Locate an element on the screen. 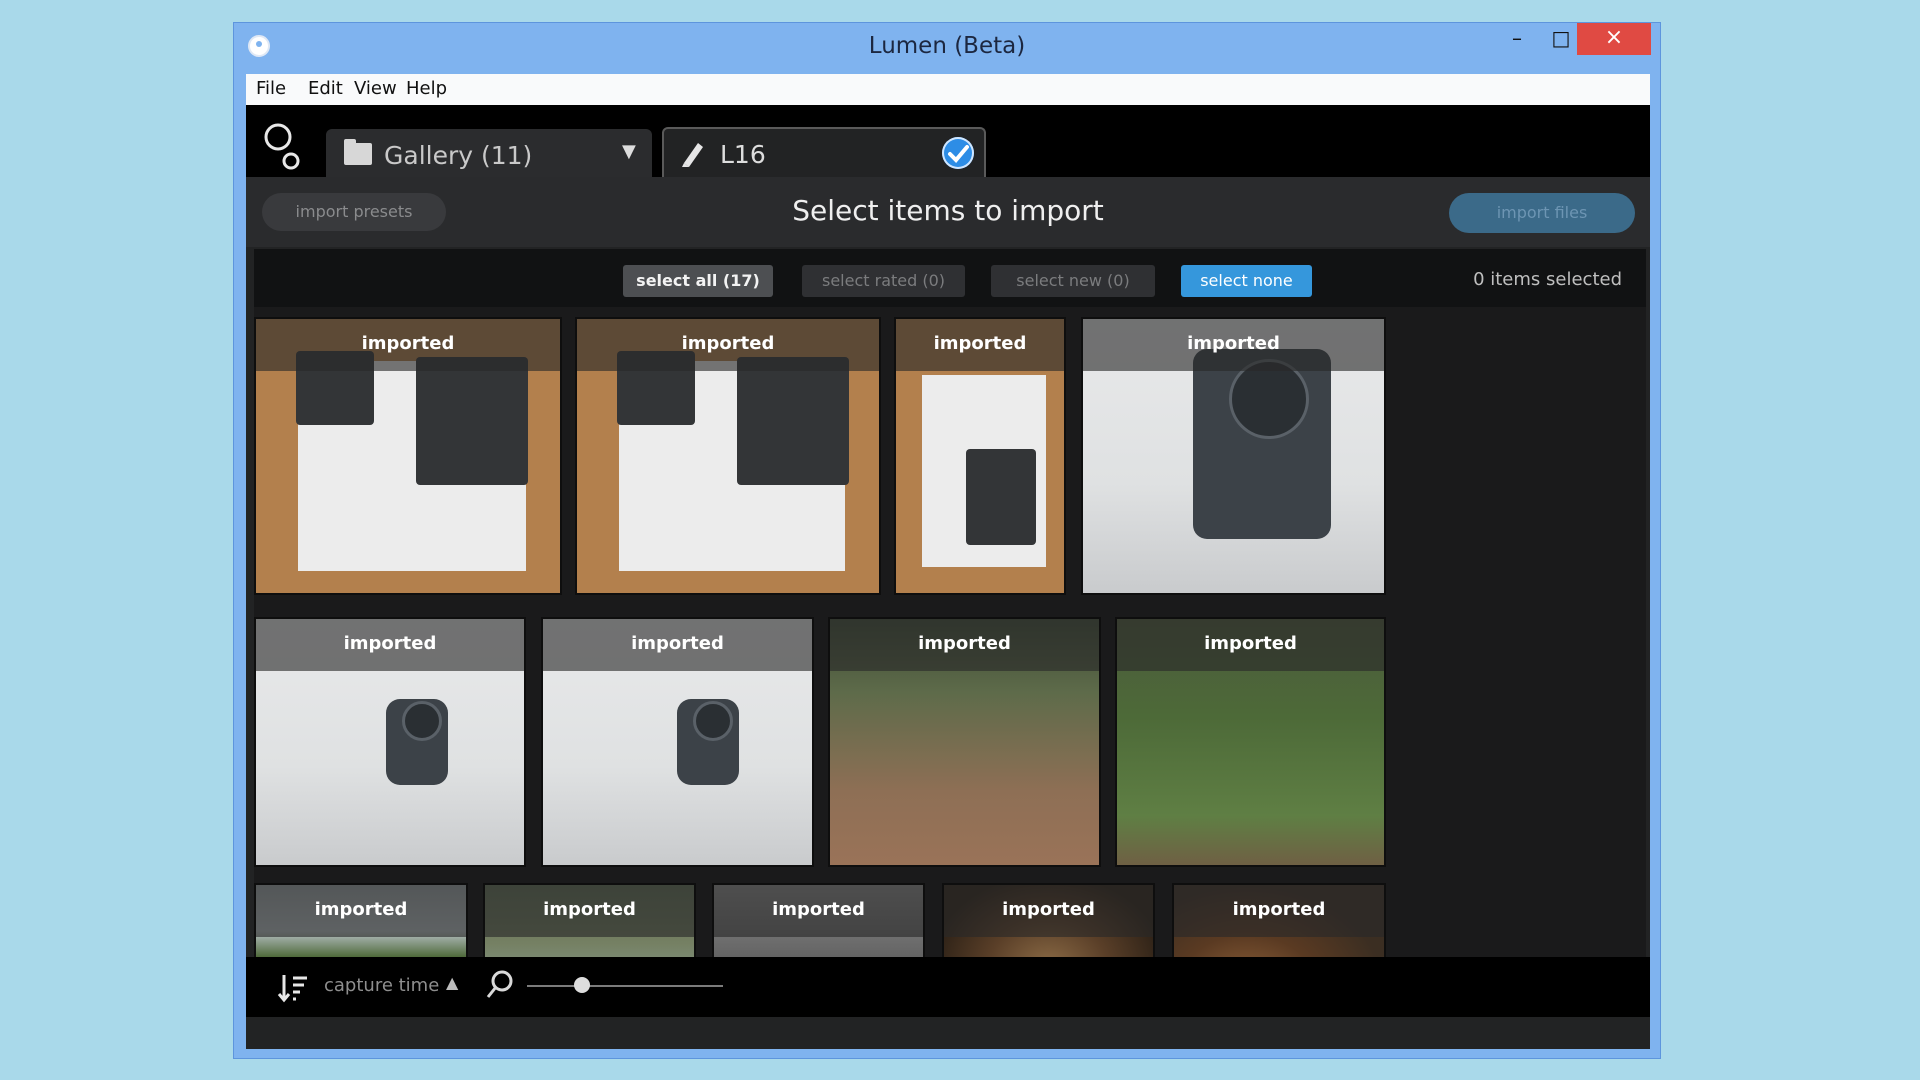  tab-l16: L16 is located at coordinates (824, 152).